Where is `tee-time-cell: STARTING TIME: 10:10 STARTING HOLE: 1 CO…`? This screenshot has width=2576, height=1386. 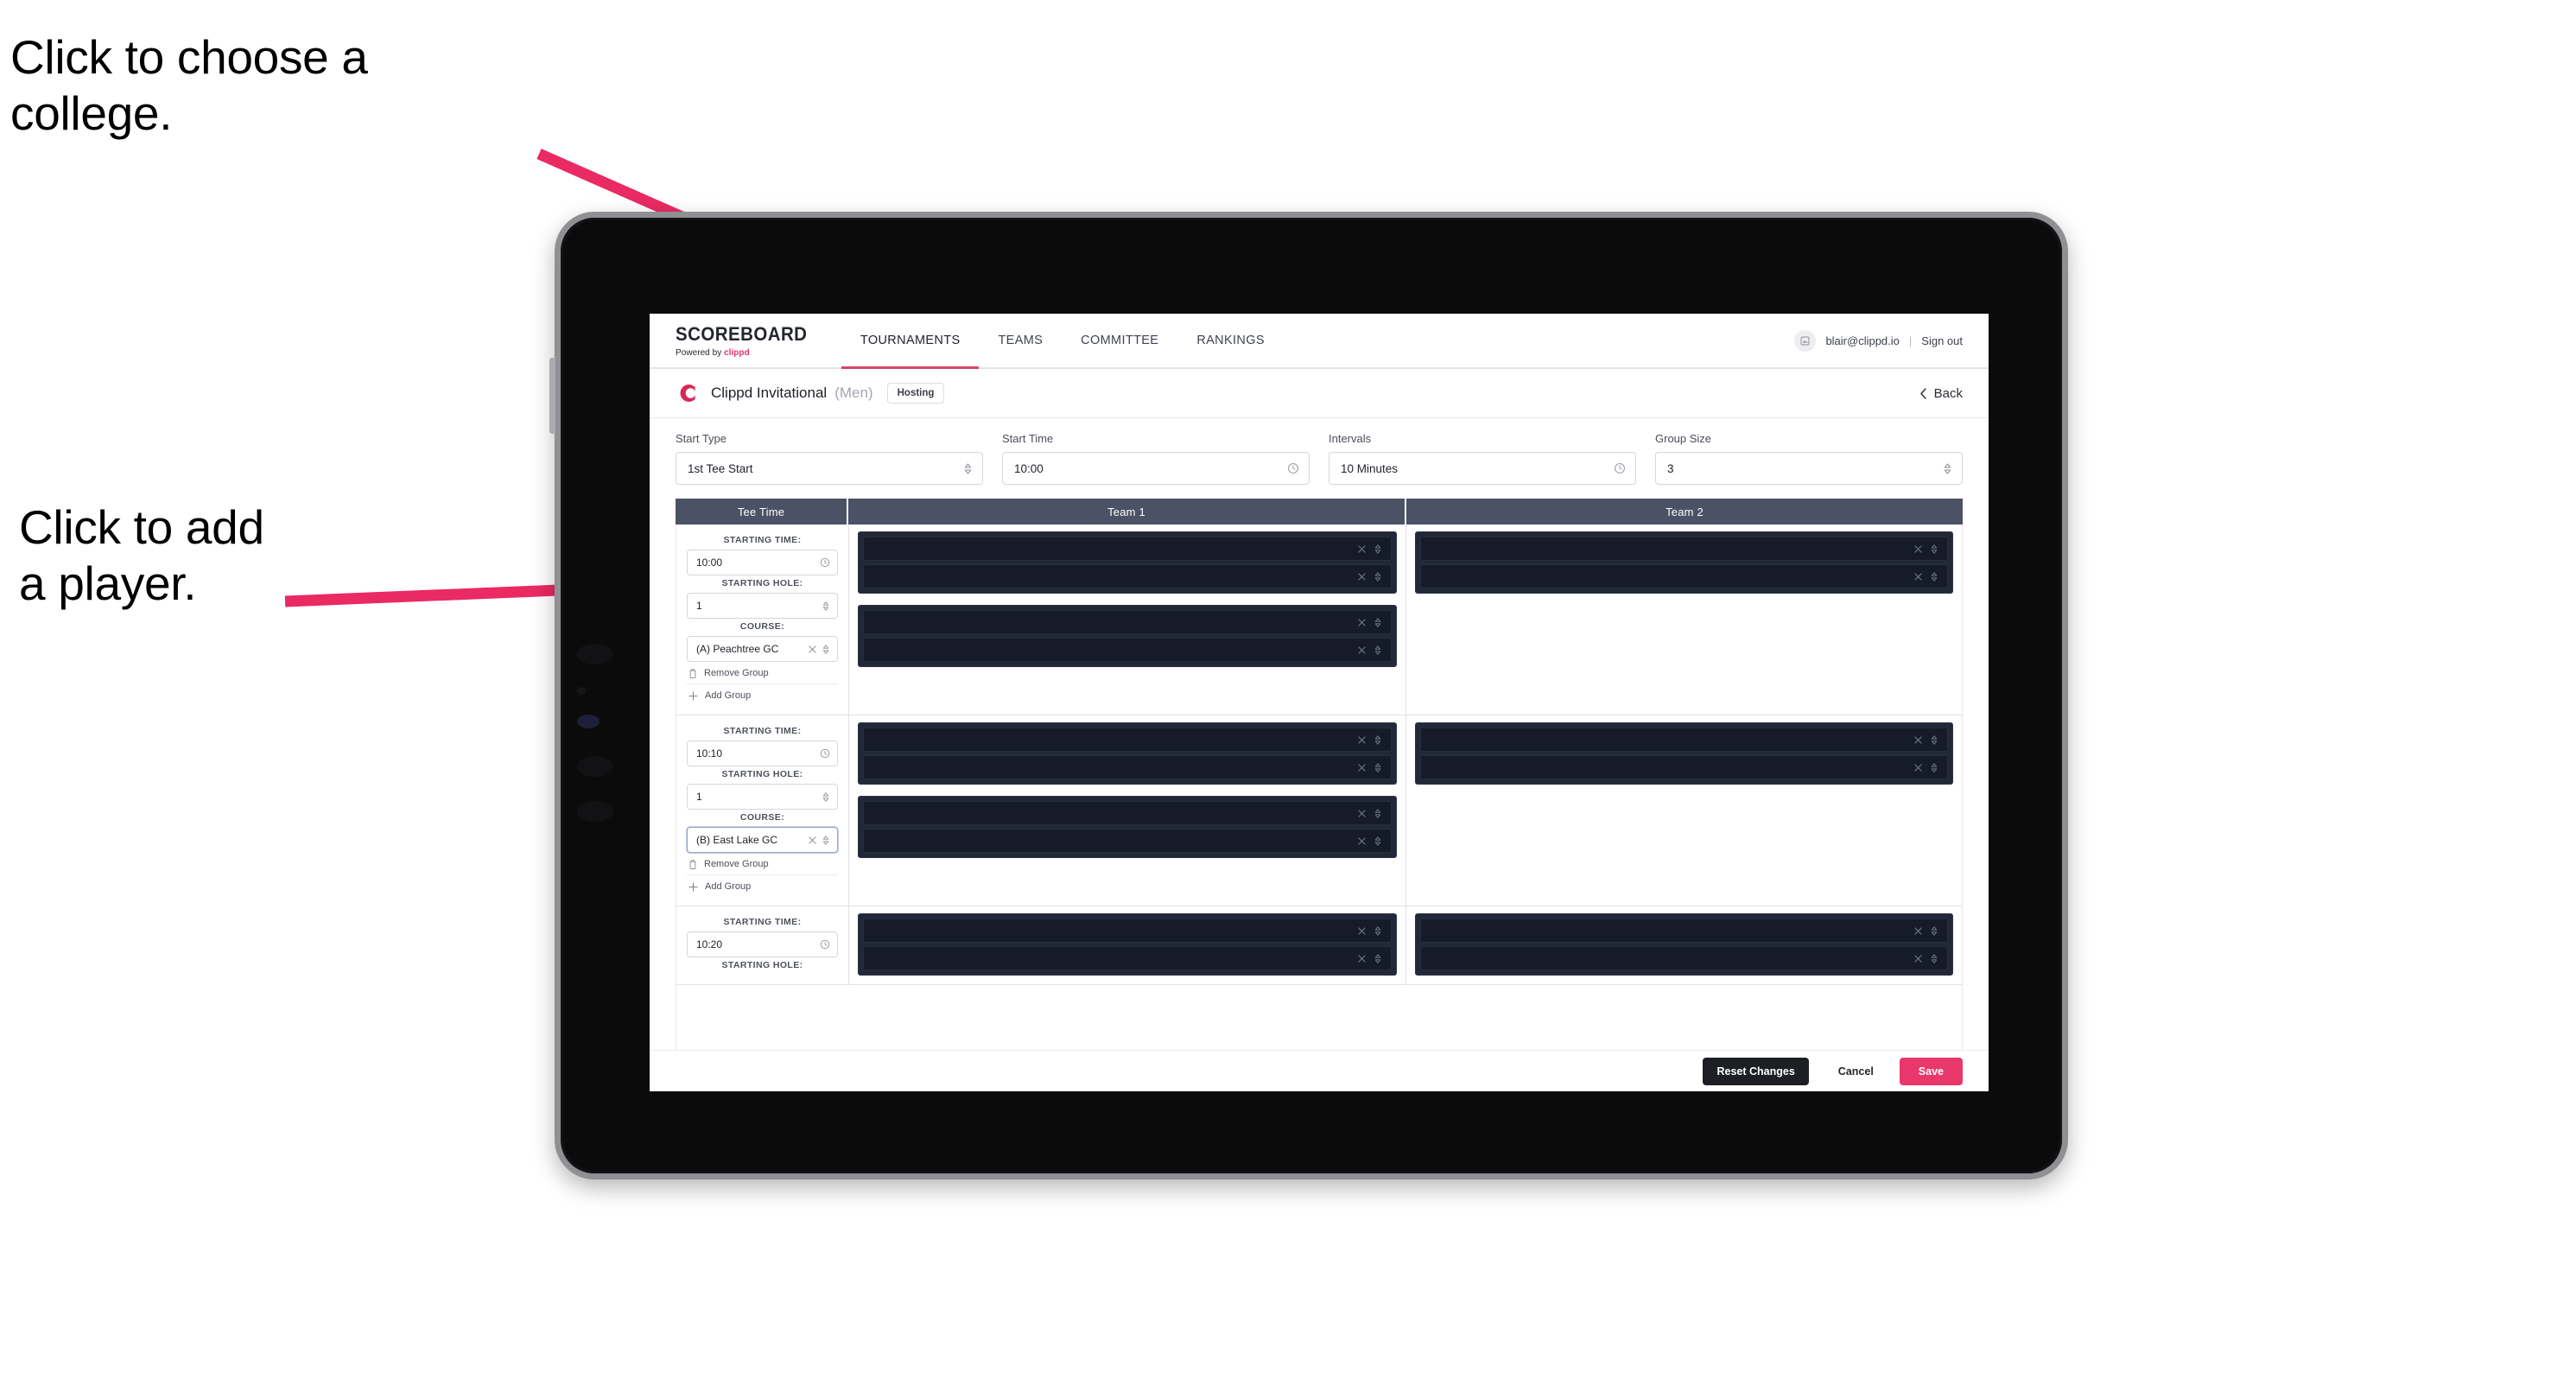 tee-time-cell: STARTING TIME: 10:10 STARTING HOLE: 1 CO… is located at coordinates (762, 810).